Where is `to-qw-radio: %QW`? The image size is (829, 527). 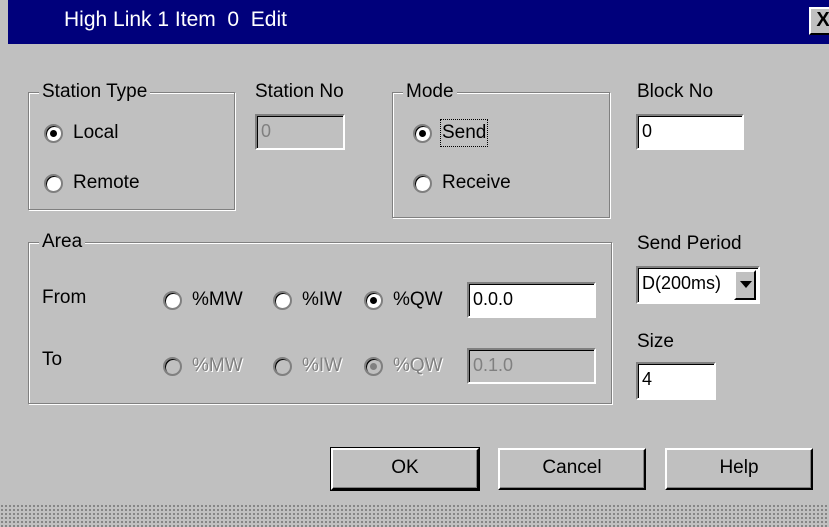 to-qw-radio: %QW is located at coordinates (403, 366).